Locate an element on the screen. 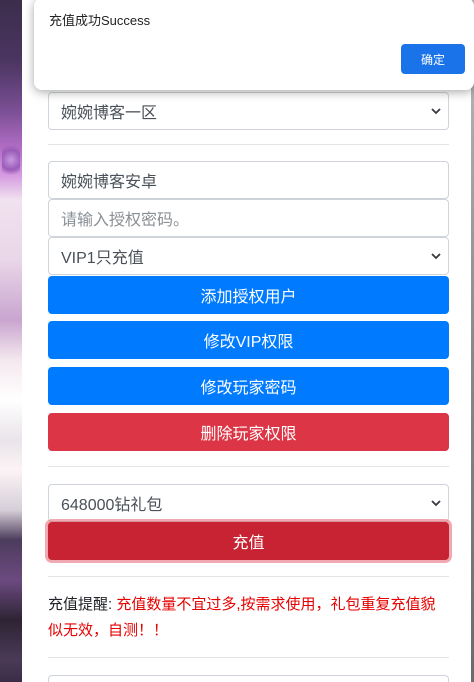 This screenshot has width=474, height=682. delete-permission-button: 删除玩家权限 is located at coordinates (248, 432).